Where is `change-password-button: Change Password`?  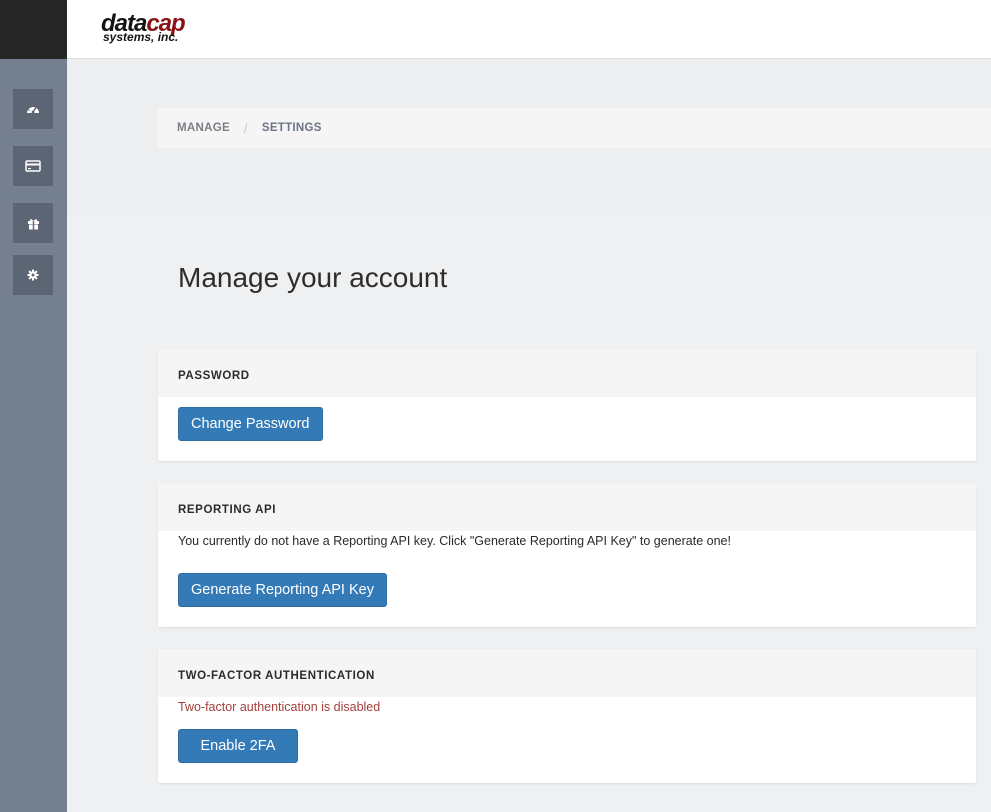 change-password-button: Change Password is located at coordinates (250, 424).